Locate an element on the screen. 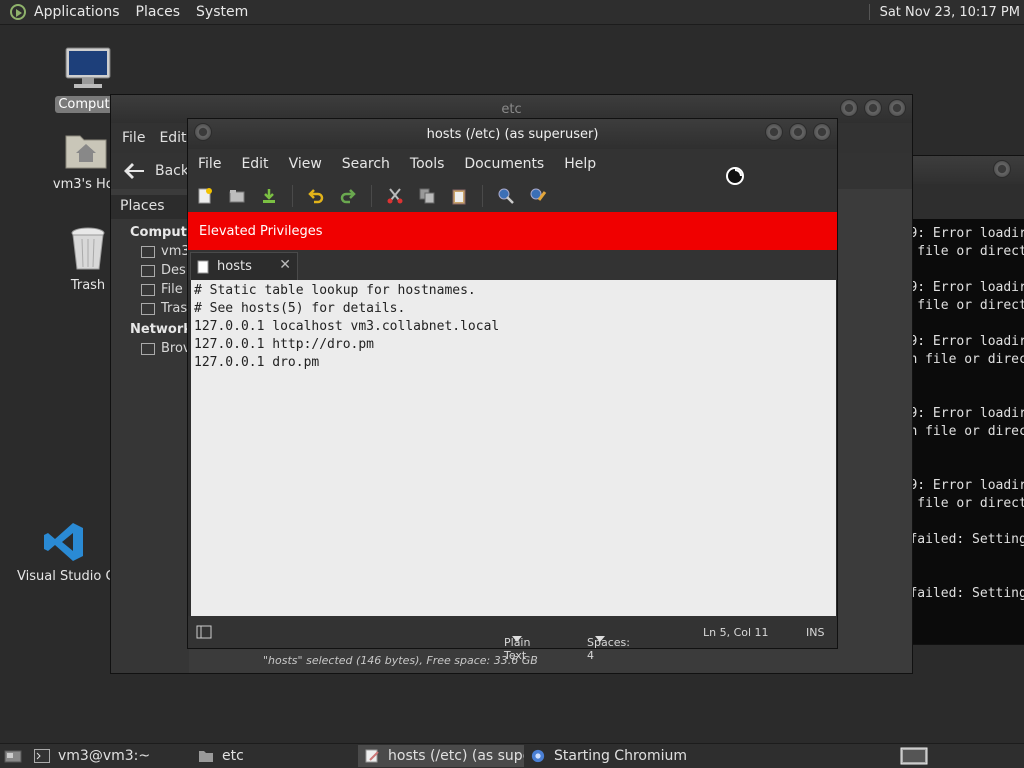  tab-label: hosts is located at coordinates (234, 266).